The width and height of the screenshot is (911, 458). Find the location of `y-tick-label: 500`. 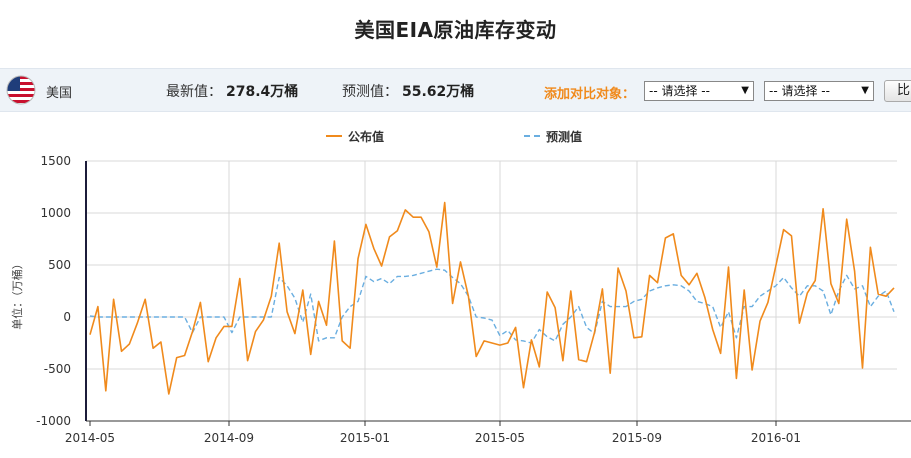

y-tick-label: 500 is located at coordinates (59, 265).